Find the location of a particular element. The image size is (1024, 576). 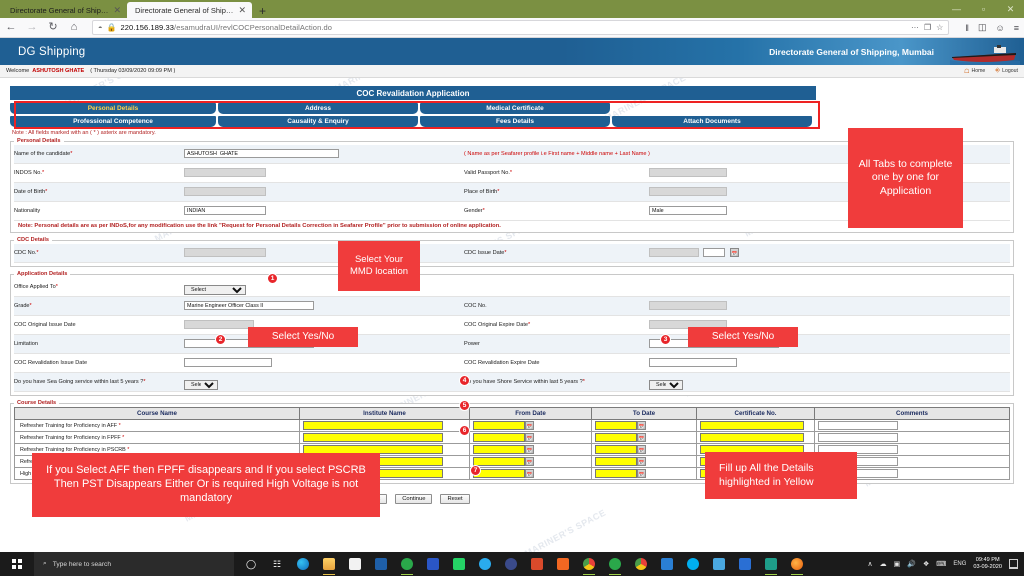

edge-icon is located at coordinates (303, 564).